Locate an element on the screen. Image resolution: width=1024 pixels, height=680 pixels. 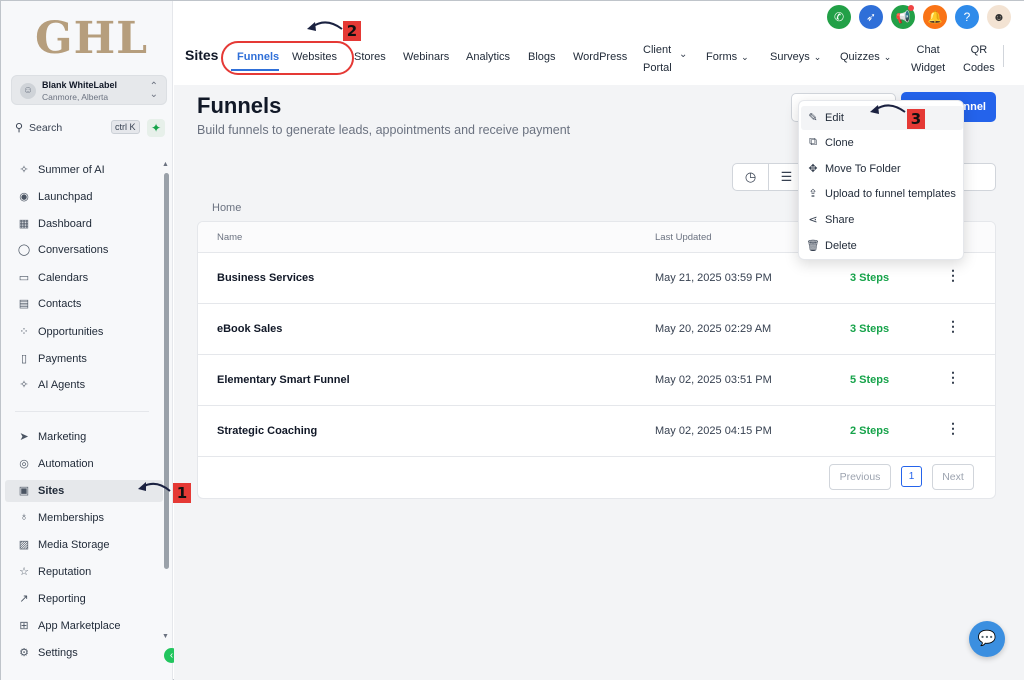
scroll-down-icon: ▼ is located at coordinates (165, 636).